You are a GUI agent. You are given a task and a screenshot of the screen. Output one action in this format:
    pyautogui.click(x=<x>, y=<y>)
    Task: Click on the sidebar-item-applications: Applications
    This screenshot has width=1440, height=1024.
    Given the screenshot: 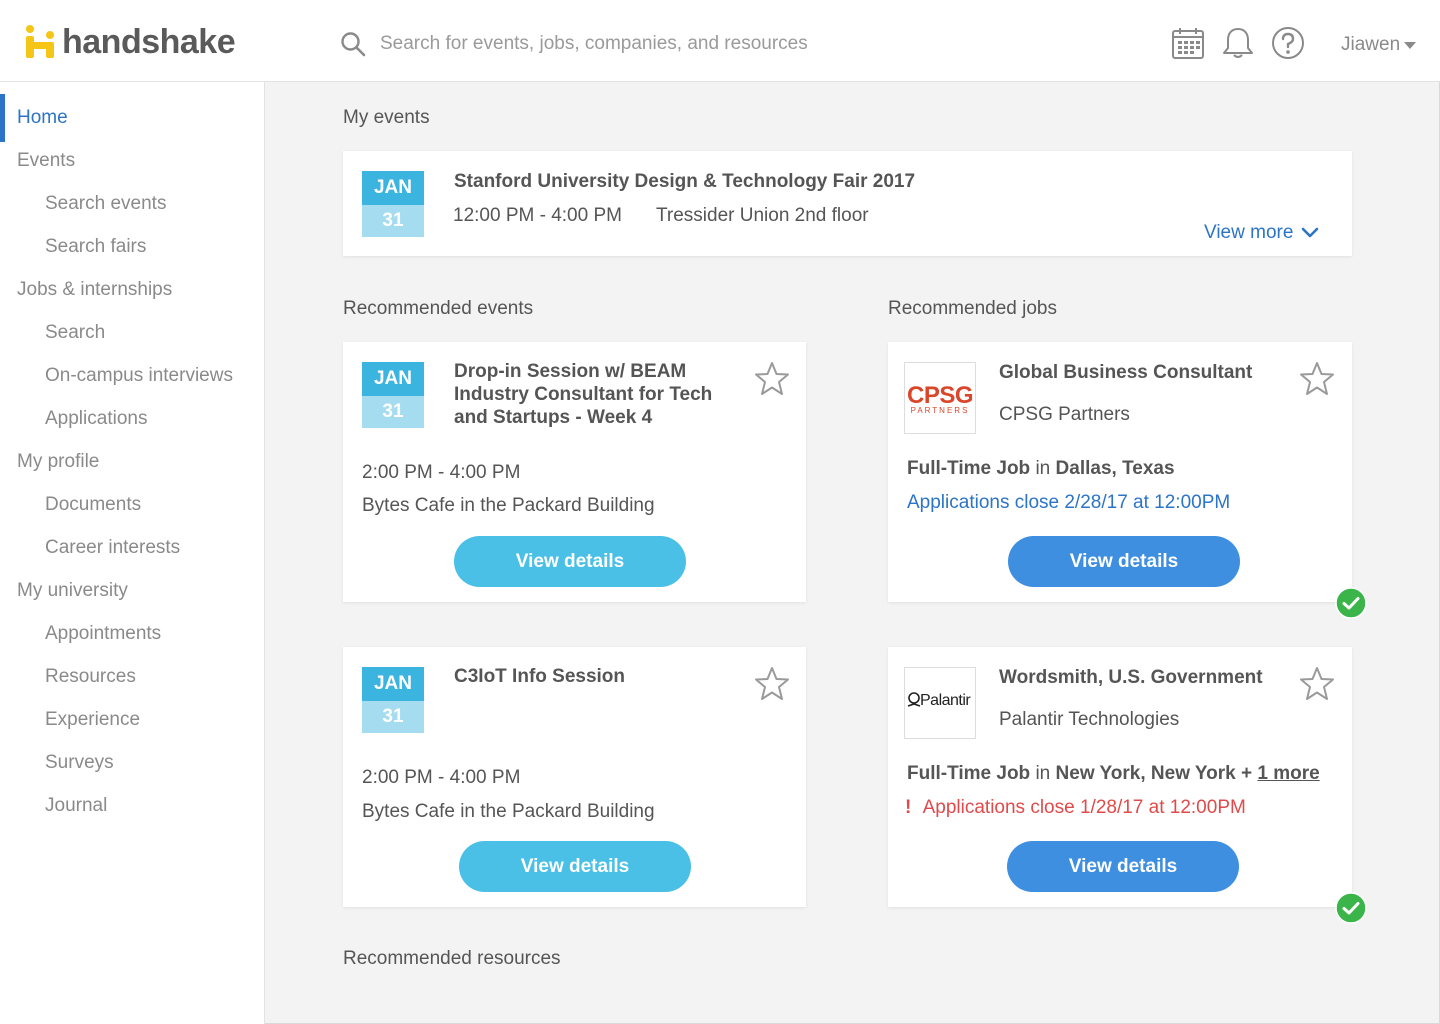 What is the action you would take?
    pyautogui.click(x=96, y=419)
    